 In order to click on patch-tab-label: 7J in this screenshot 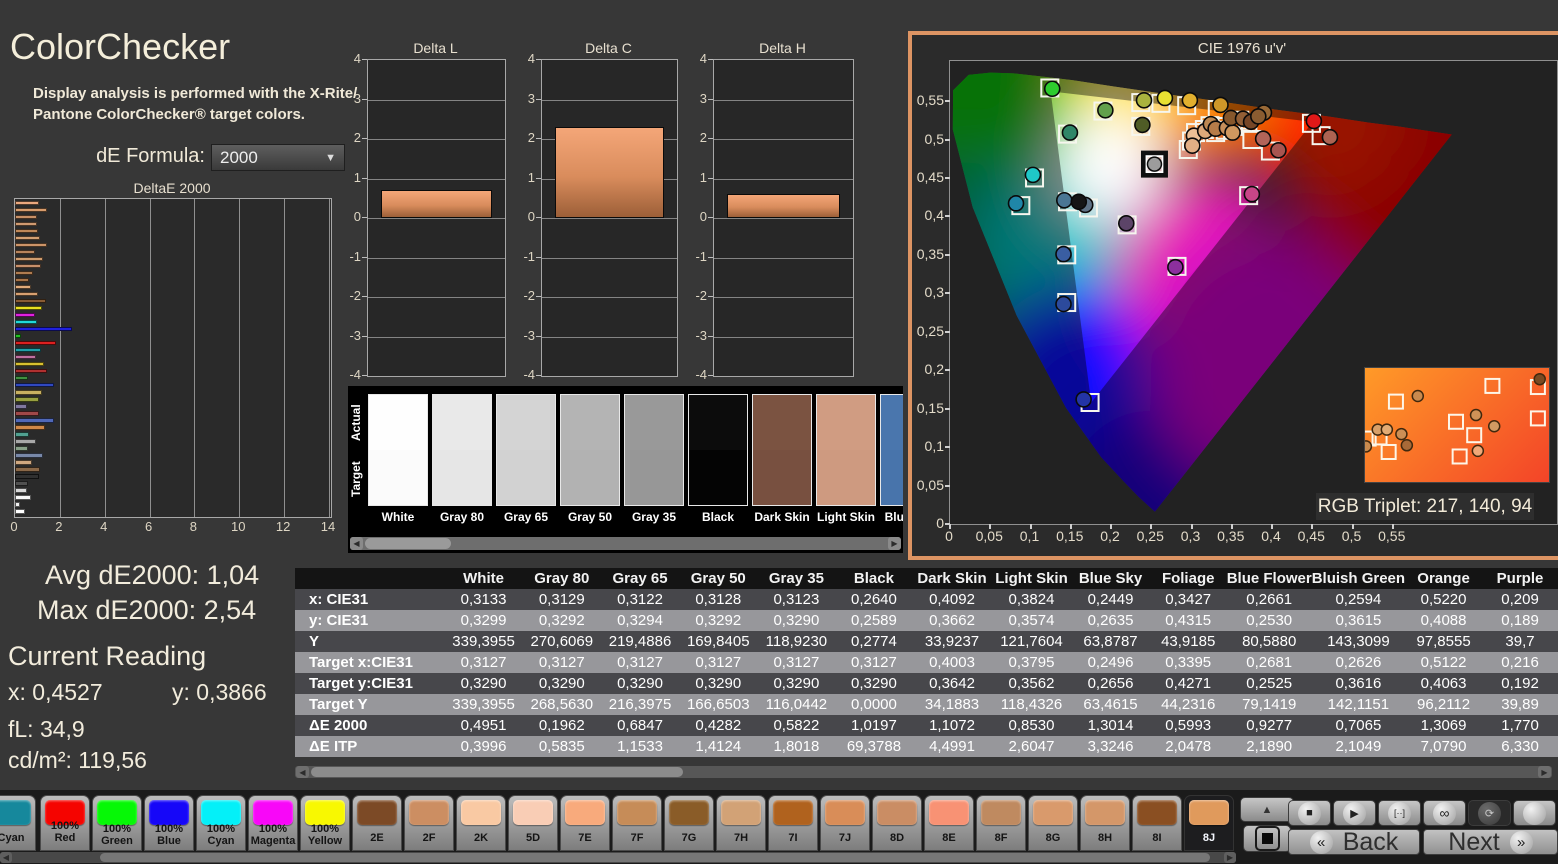, I will do `click(845, 838)`.